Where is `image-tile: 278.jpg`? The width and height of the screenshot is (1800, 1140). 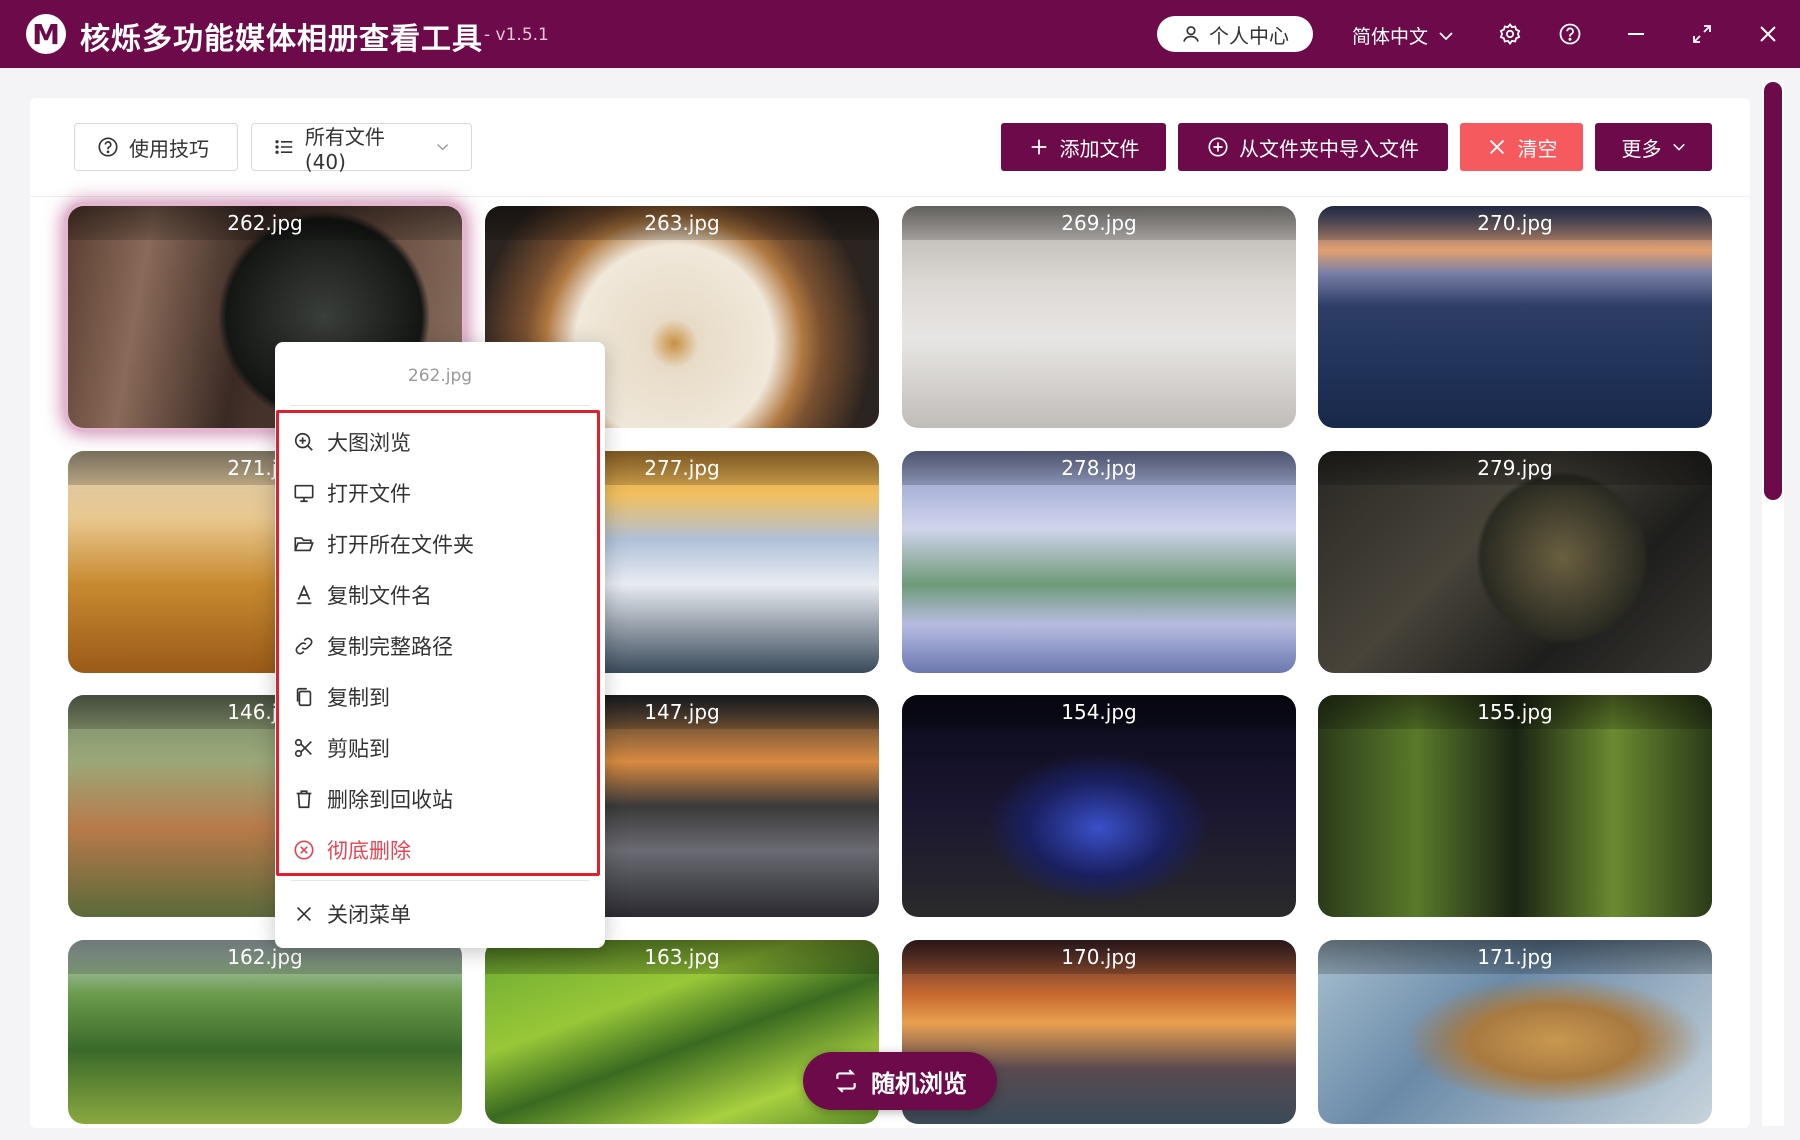
image-tile: 278.jpg is located at coordinates (1099, 562).